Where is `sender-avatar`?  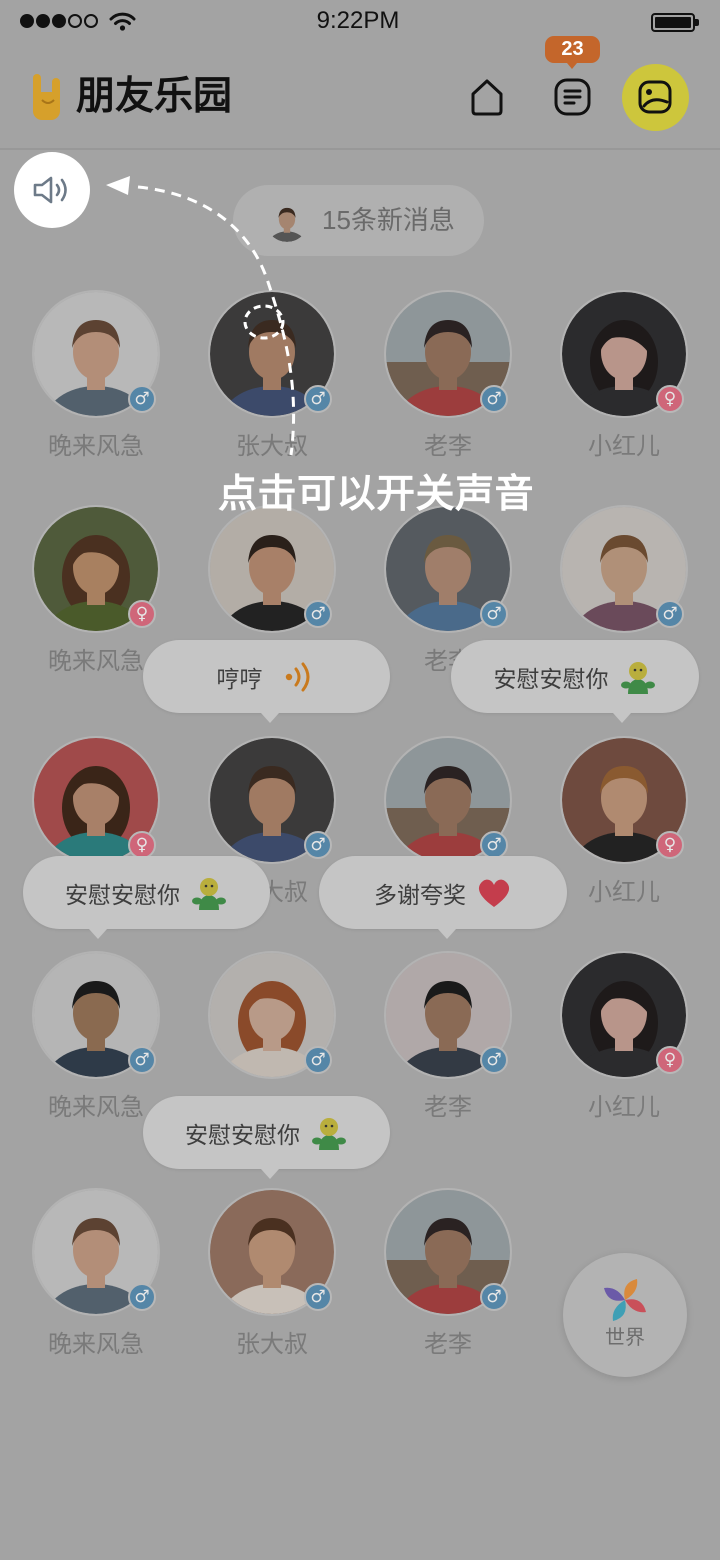
sender-avatar is located at coordinates (287, 220).